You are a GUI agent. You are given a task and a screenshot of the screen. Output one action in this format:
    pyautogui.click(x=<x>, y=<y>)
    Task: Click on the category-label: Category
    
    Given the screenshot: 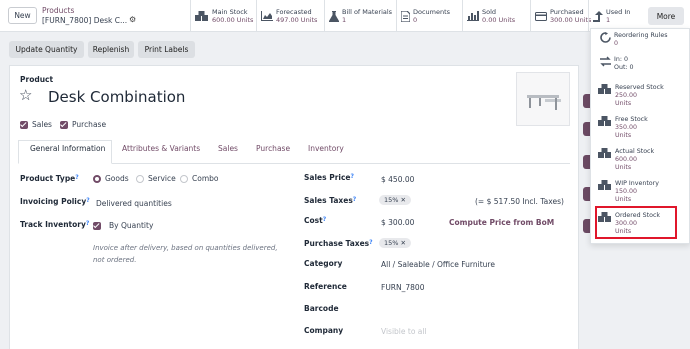 What is the action you would take?
    pyautogui.click(x=323, y=263)
    